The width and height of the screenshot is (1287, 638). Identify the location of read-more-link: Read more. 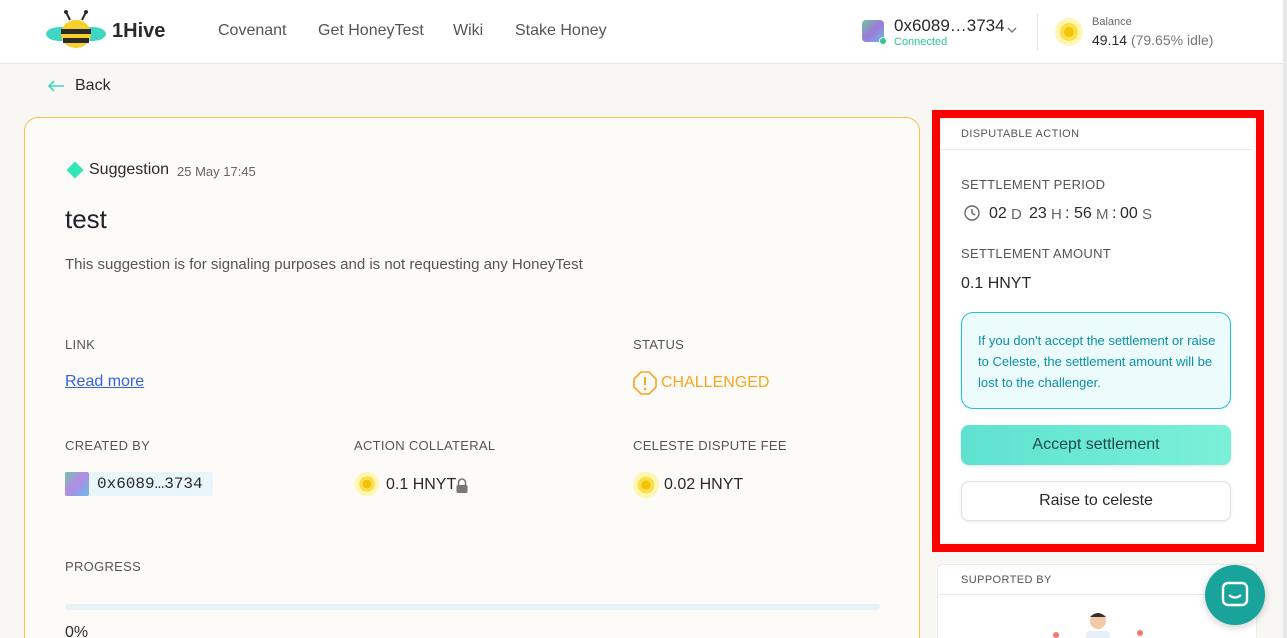
(104, 382).